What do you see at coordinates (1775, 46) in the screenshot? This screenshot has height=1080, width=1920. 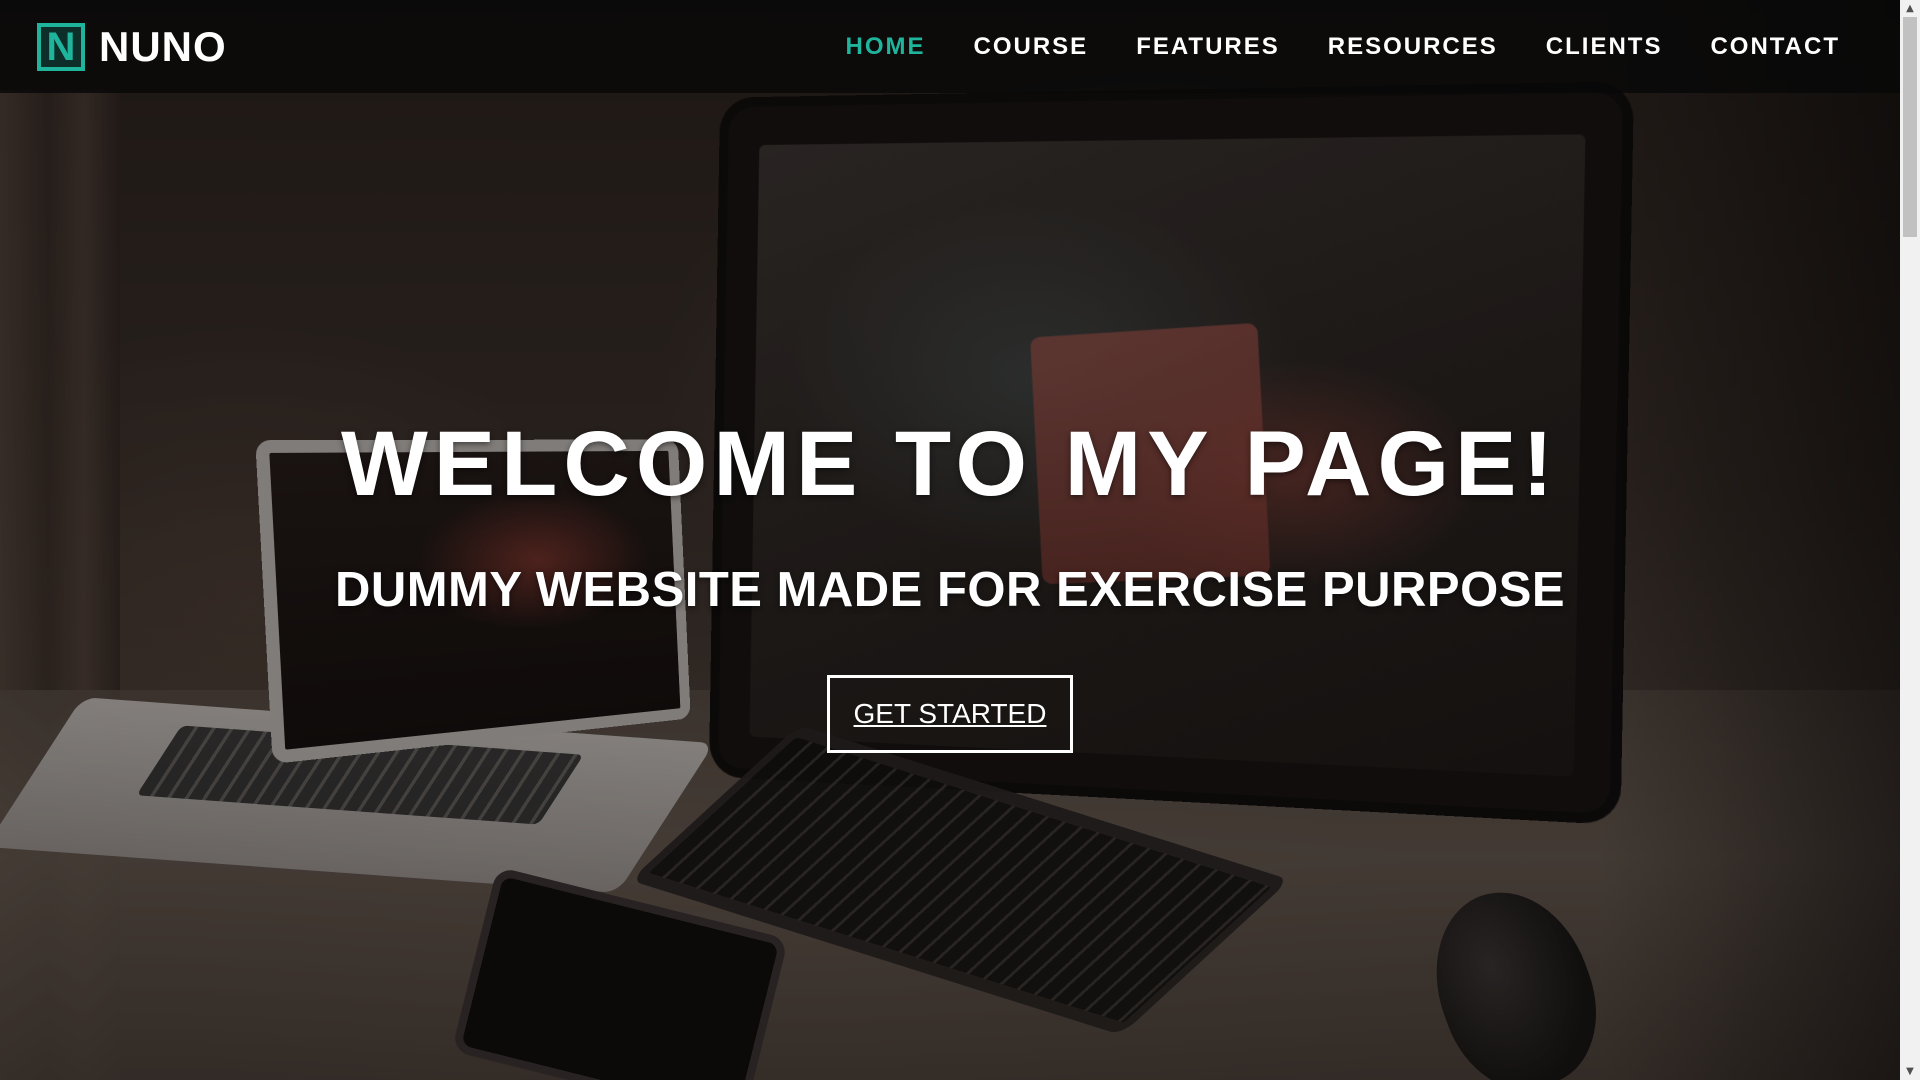 I see `nav-link-contact: CONTACT` at bounding box center [1775, 46].